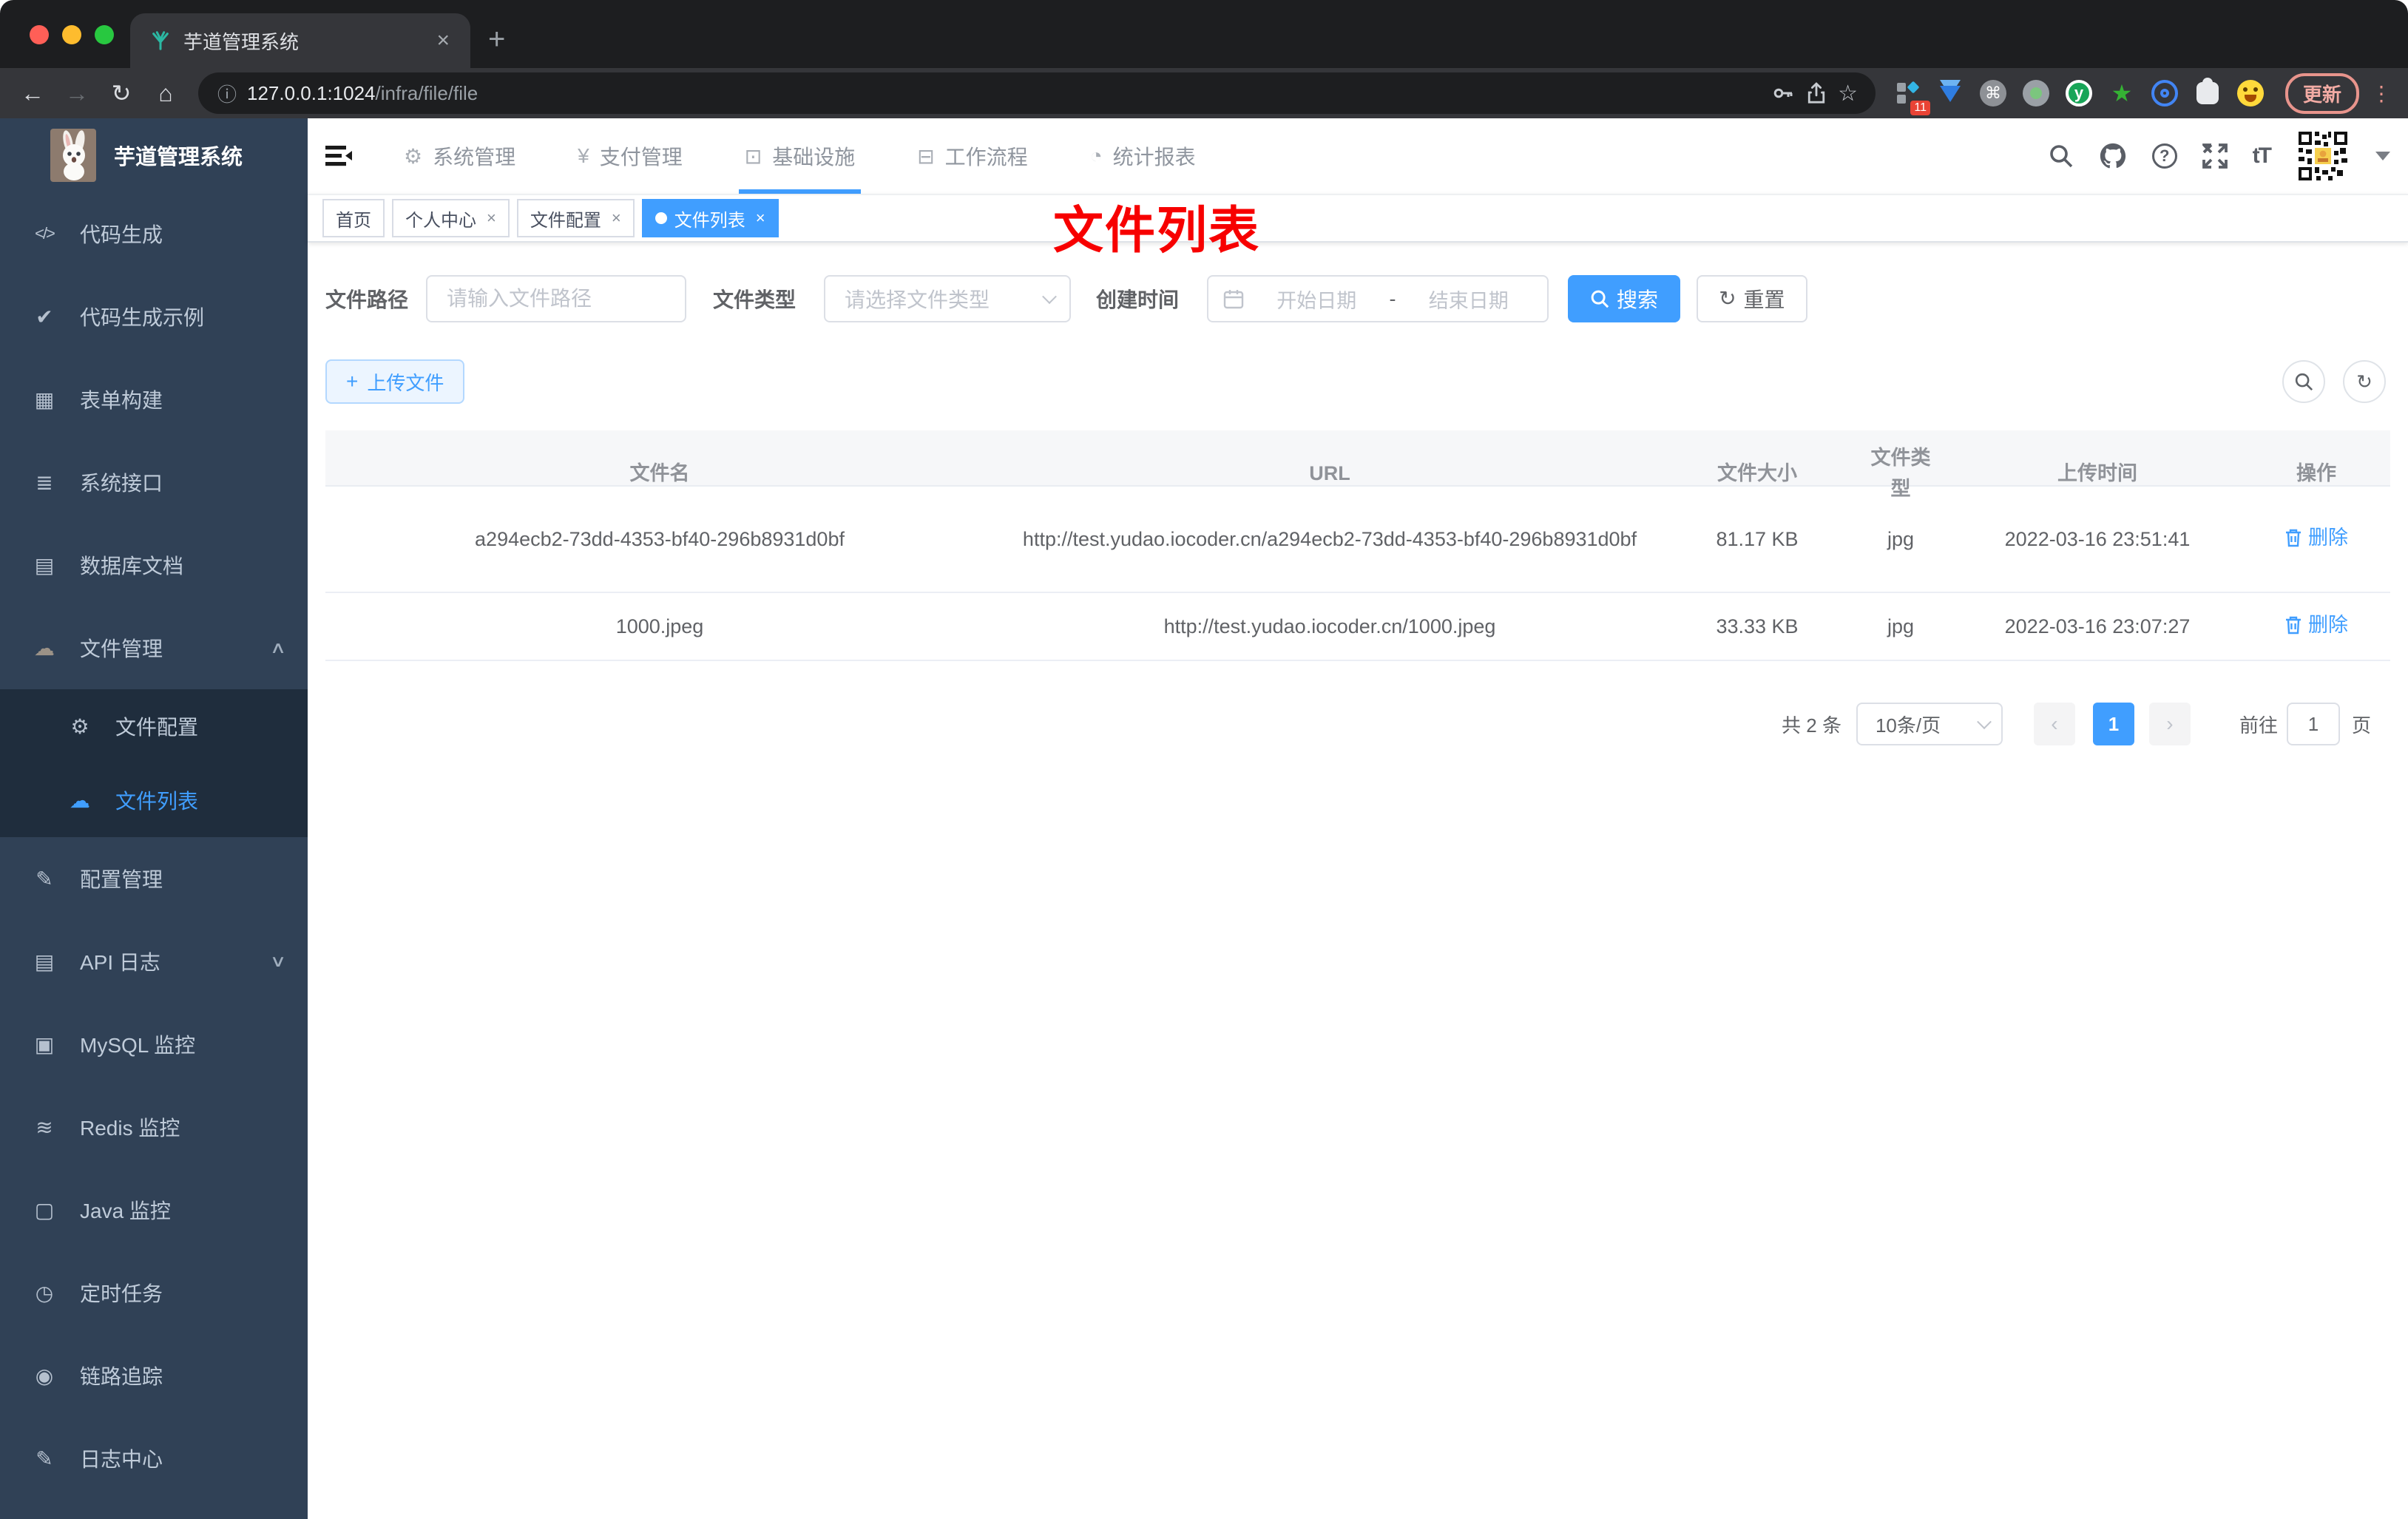 This screenshot has height=1519, width=2408. What do you see at coordinates (227, 93) in the screenshot?
I see `site-info-icon: ⓘ` at bounding box center [227, 93].